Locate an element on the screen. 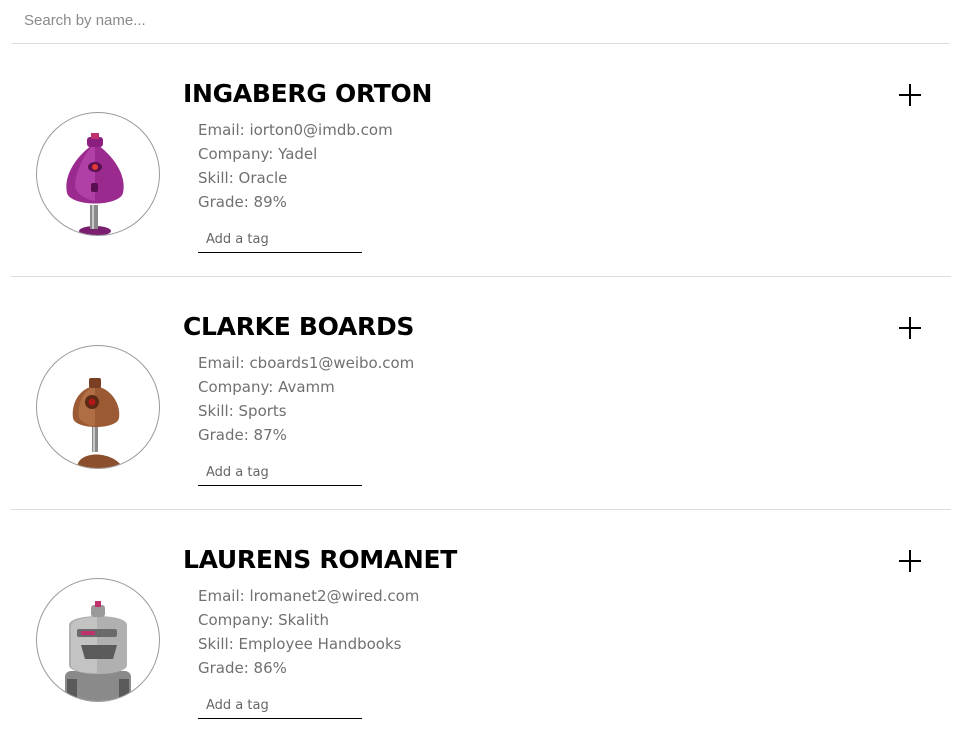 The height and width of the screenshot is (753, 962). student-skill: Skill: Oracle is located at coordinates (243, 178).